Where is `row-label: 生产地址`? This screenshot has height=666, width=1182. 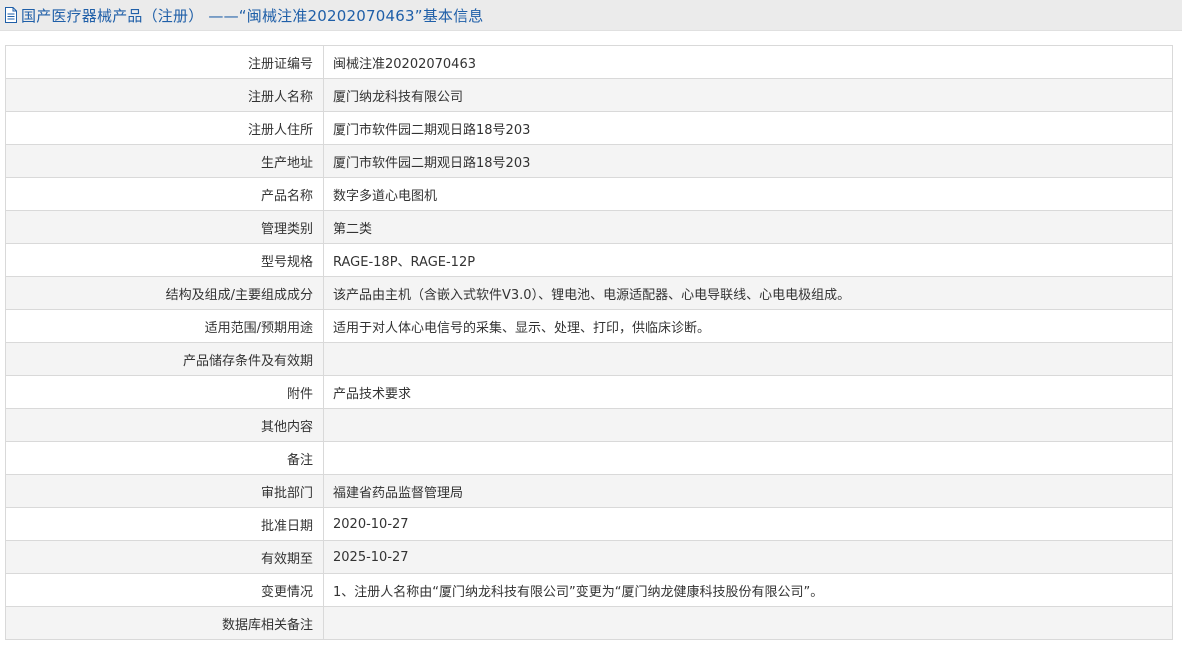 row-label: 生产地址 is located at coordinates (164, 161).